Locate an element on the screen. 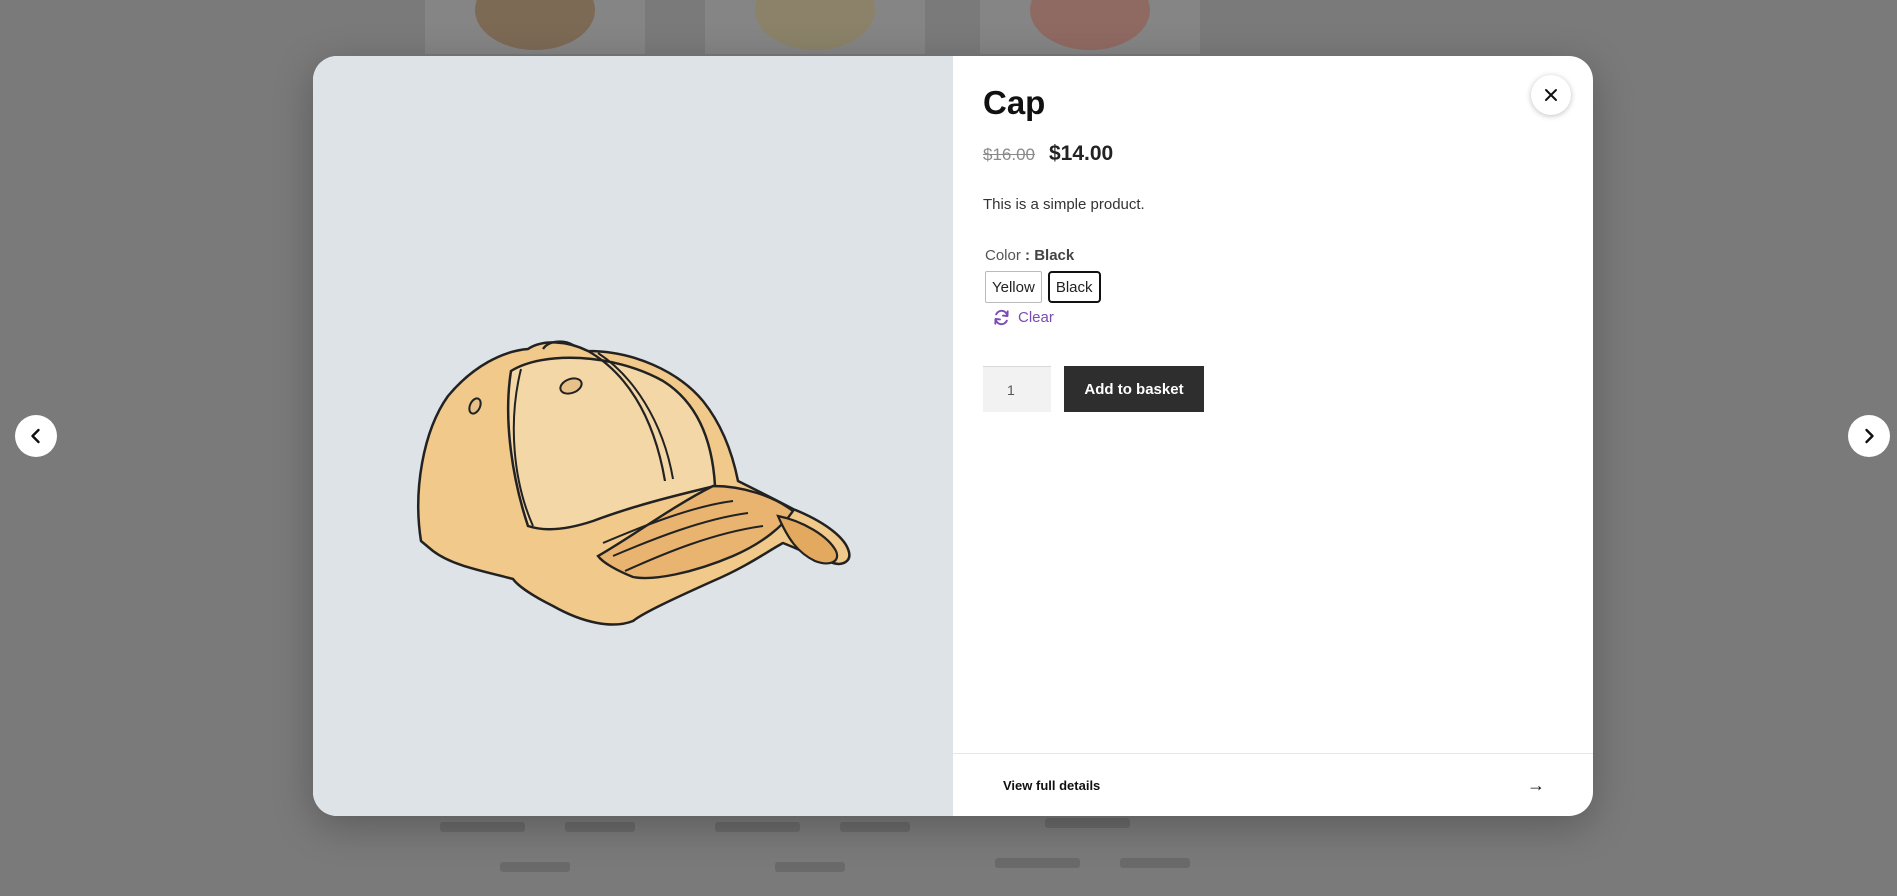 Image resolution: width=1897 pixels, height=896 pixels. next-product-button is located at coordinates (1869, 436).